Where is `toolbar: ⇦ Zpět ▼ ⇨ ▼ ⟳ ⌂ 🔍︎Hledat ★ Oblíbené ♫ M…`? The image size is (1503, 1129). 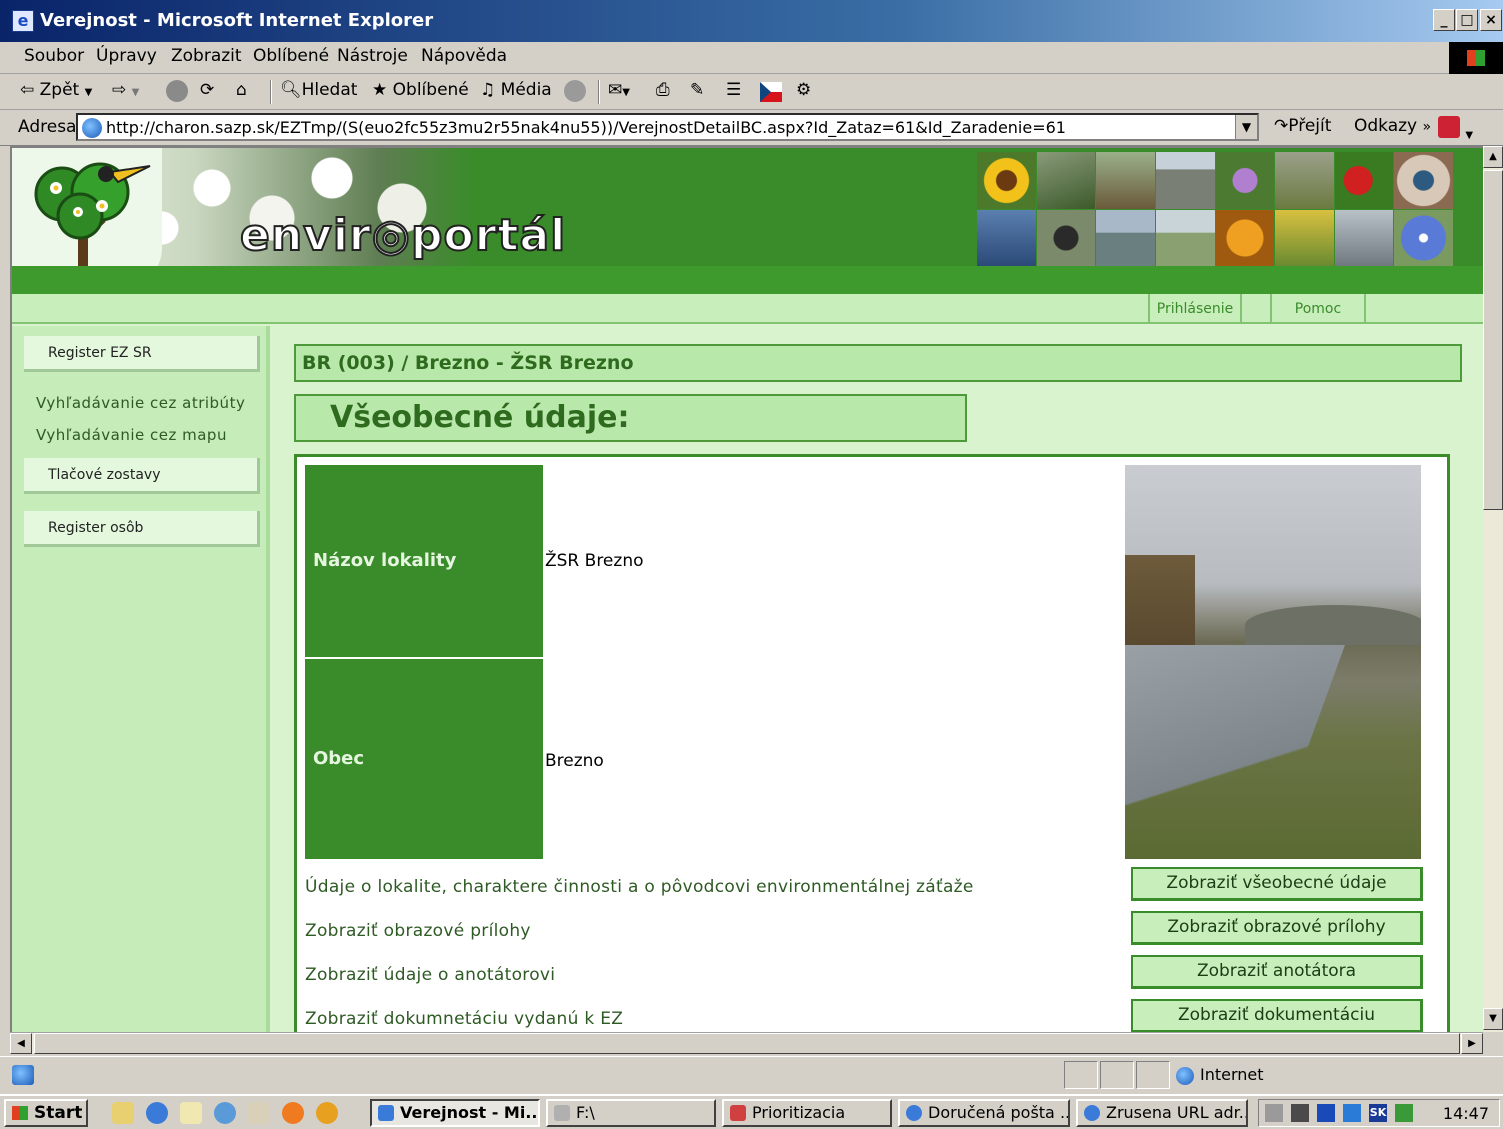
toolbar: ⇦ Zpět ▼ ⇨ ▼ ⟳ ⌂ 🔍︎Hledat ★ Oblíbené ♫ M… is located at coordinates (751, 92).